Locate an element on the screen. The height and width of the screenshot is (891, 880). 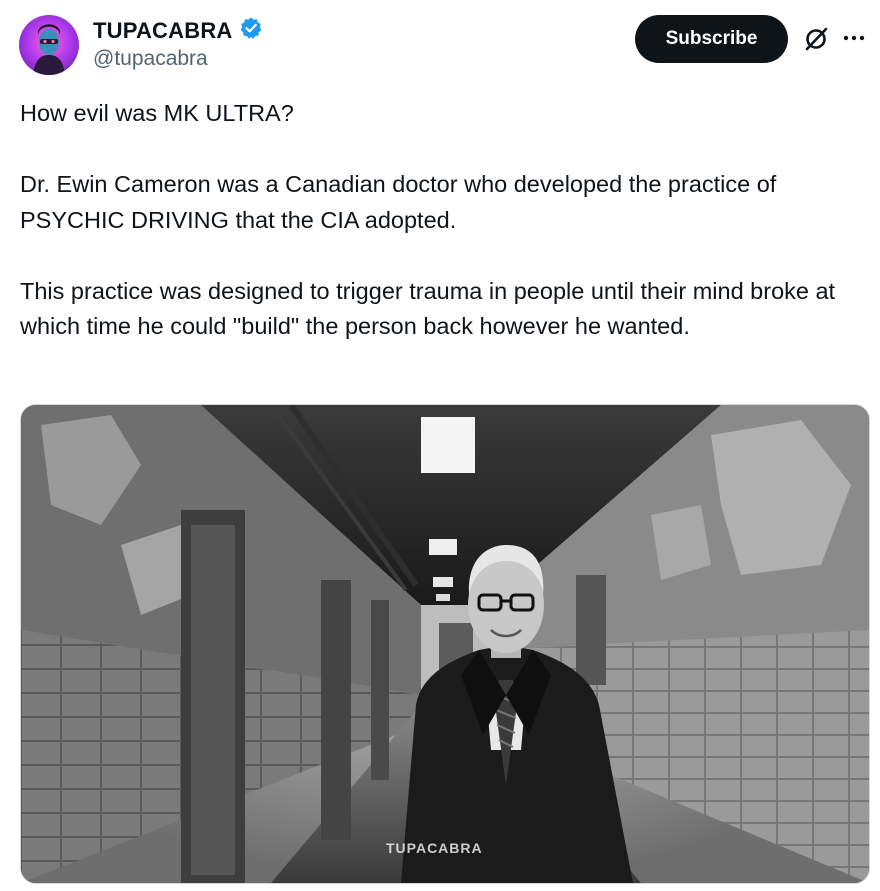
subscribe-button: Subscribe is located at coordinates (711, 39).